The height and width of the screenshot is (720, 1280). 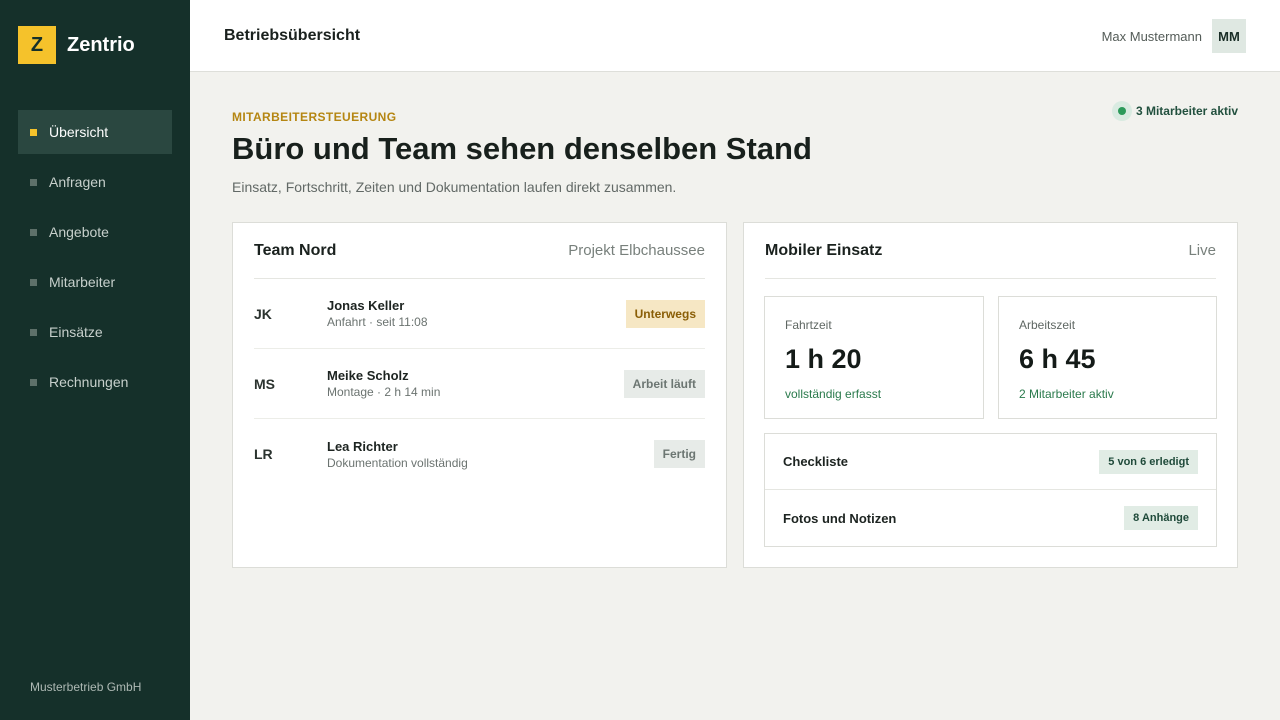 What do you see at coordinates (368, 375) in the screenshot?
I see `member-name: Meike Scholz` at bounding box center [368, 375].